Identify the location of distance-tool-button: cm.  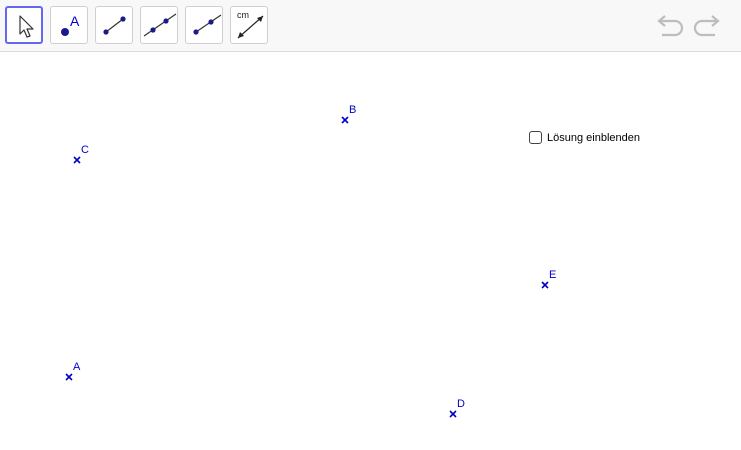
(249, 25).